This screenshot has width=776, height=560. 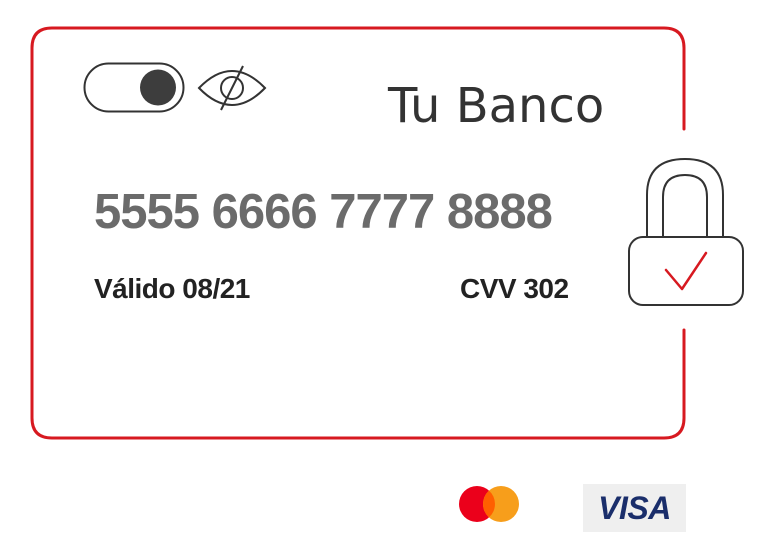 What do you see at coordinates (489, 504) in the screenshot?
I see `mastercard-logo` at bounding box center [489, 504].